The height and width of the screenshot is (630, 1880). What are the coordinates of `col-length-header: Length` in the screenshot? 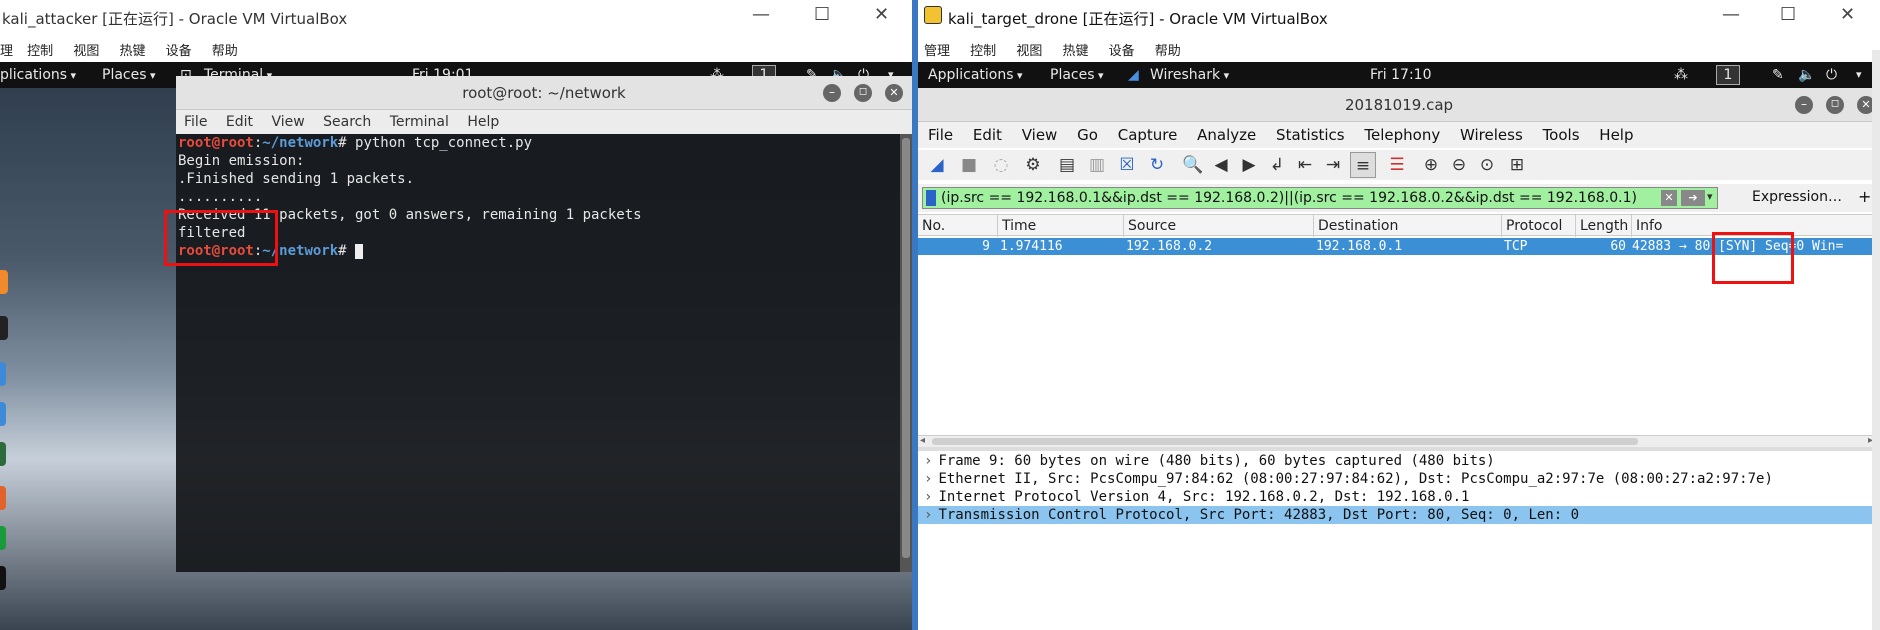 It's located at (1604, 226).